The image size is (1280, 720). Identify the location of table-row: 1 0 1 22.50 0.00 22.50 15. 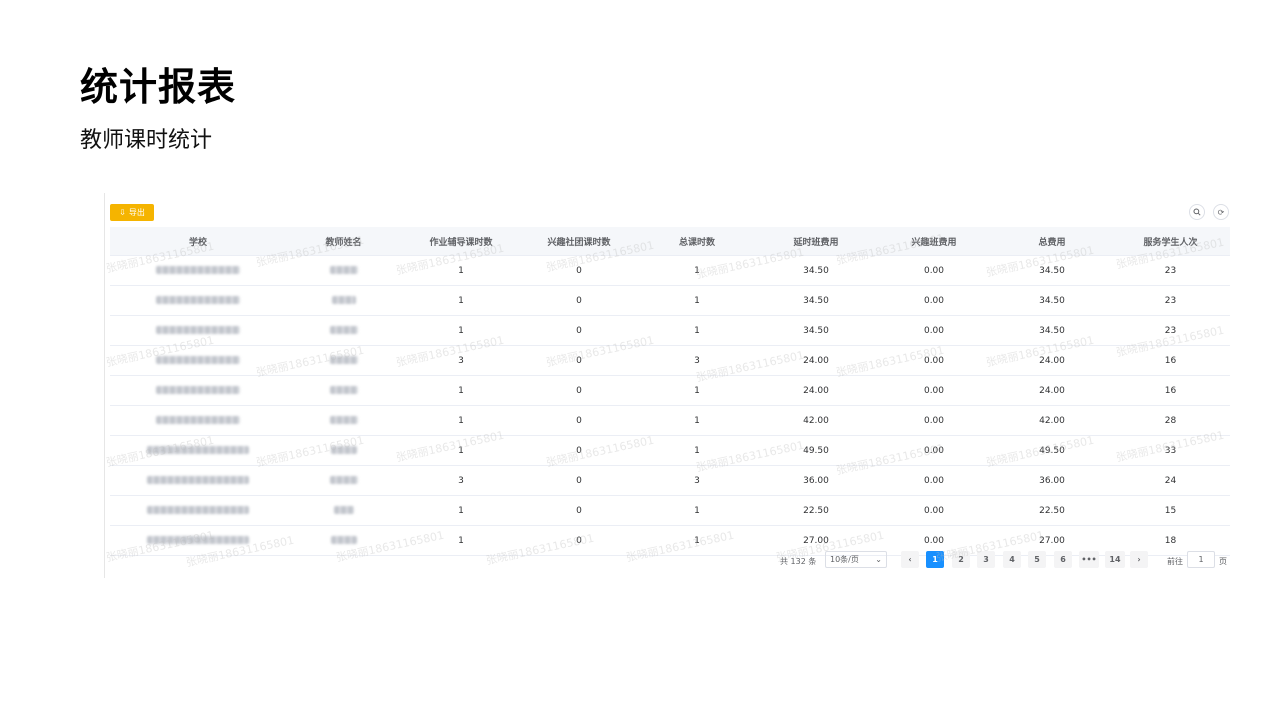
(670, 510).